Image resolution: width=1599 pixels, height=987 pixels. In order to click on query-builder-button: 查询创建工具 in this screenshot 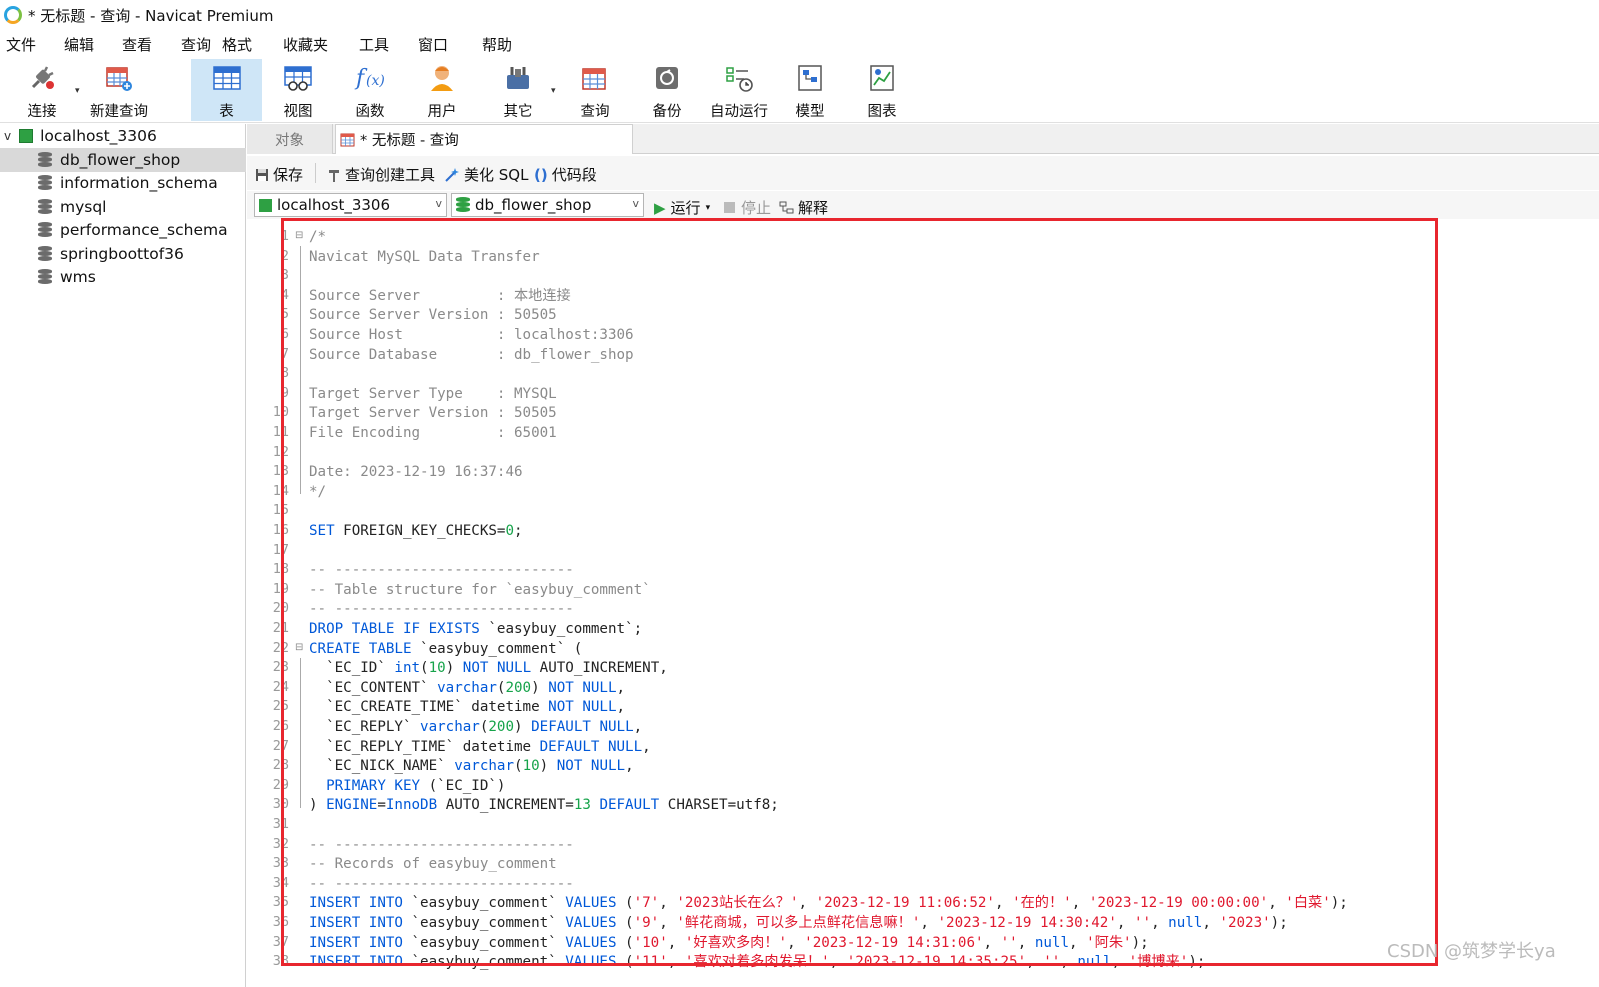, I will do `click(381, 174)`.